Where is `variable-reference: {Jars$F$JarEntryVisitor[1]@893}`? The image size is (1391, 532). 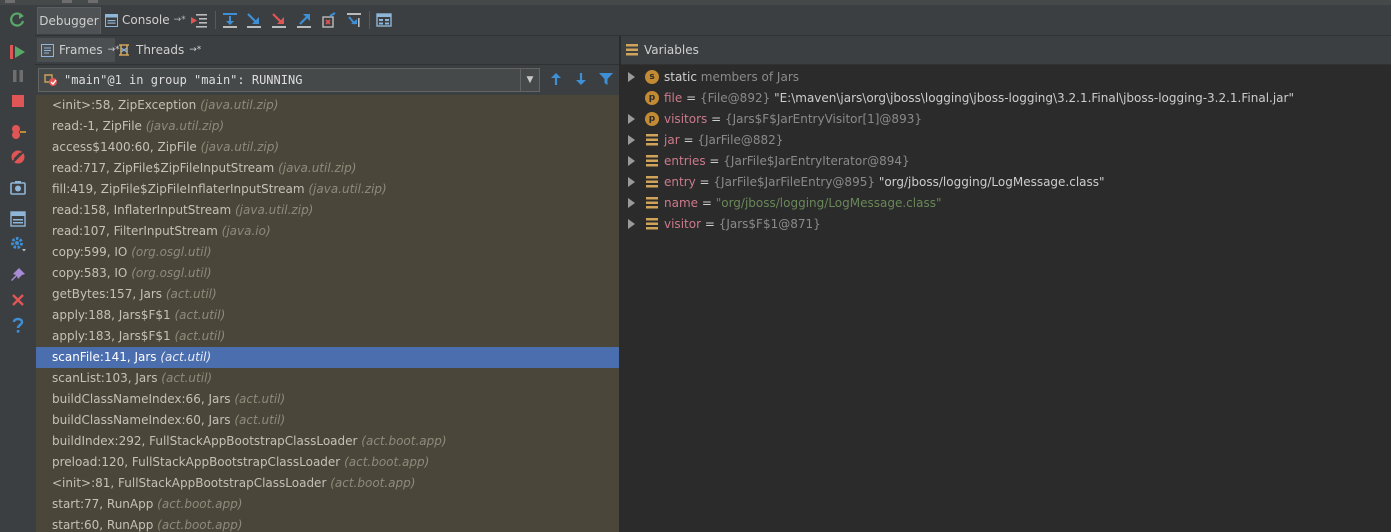
variable-reference: {Jars$F$JarEntryVisitor[1]@893} is located at coordinates (823, 118).